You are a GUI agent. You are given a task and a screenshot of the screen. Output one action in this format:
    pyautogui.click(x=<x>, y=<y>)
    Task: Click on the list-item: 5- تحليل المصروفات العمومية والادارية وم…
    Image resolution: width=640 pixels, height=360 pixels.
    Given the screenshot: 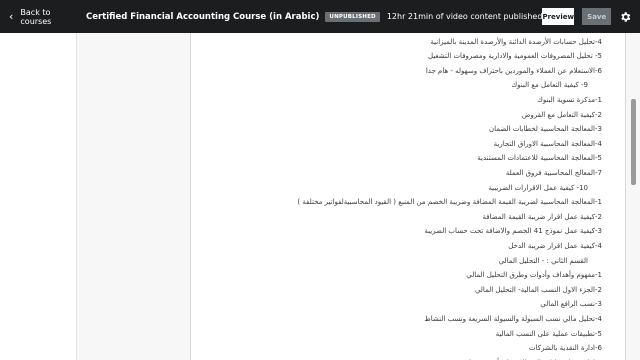 What is the action you would take?
    pyautogui.click(x=515, y=56)
    